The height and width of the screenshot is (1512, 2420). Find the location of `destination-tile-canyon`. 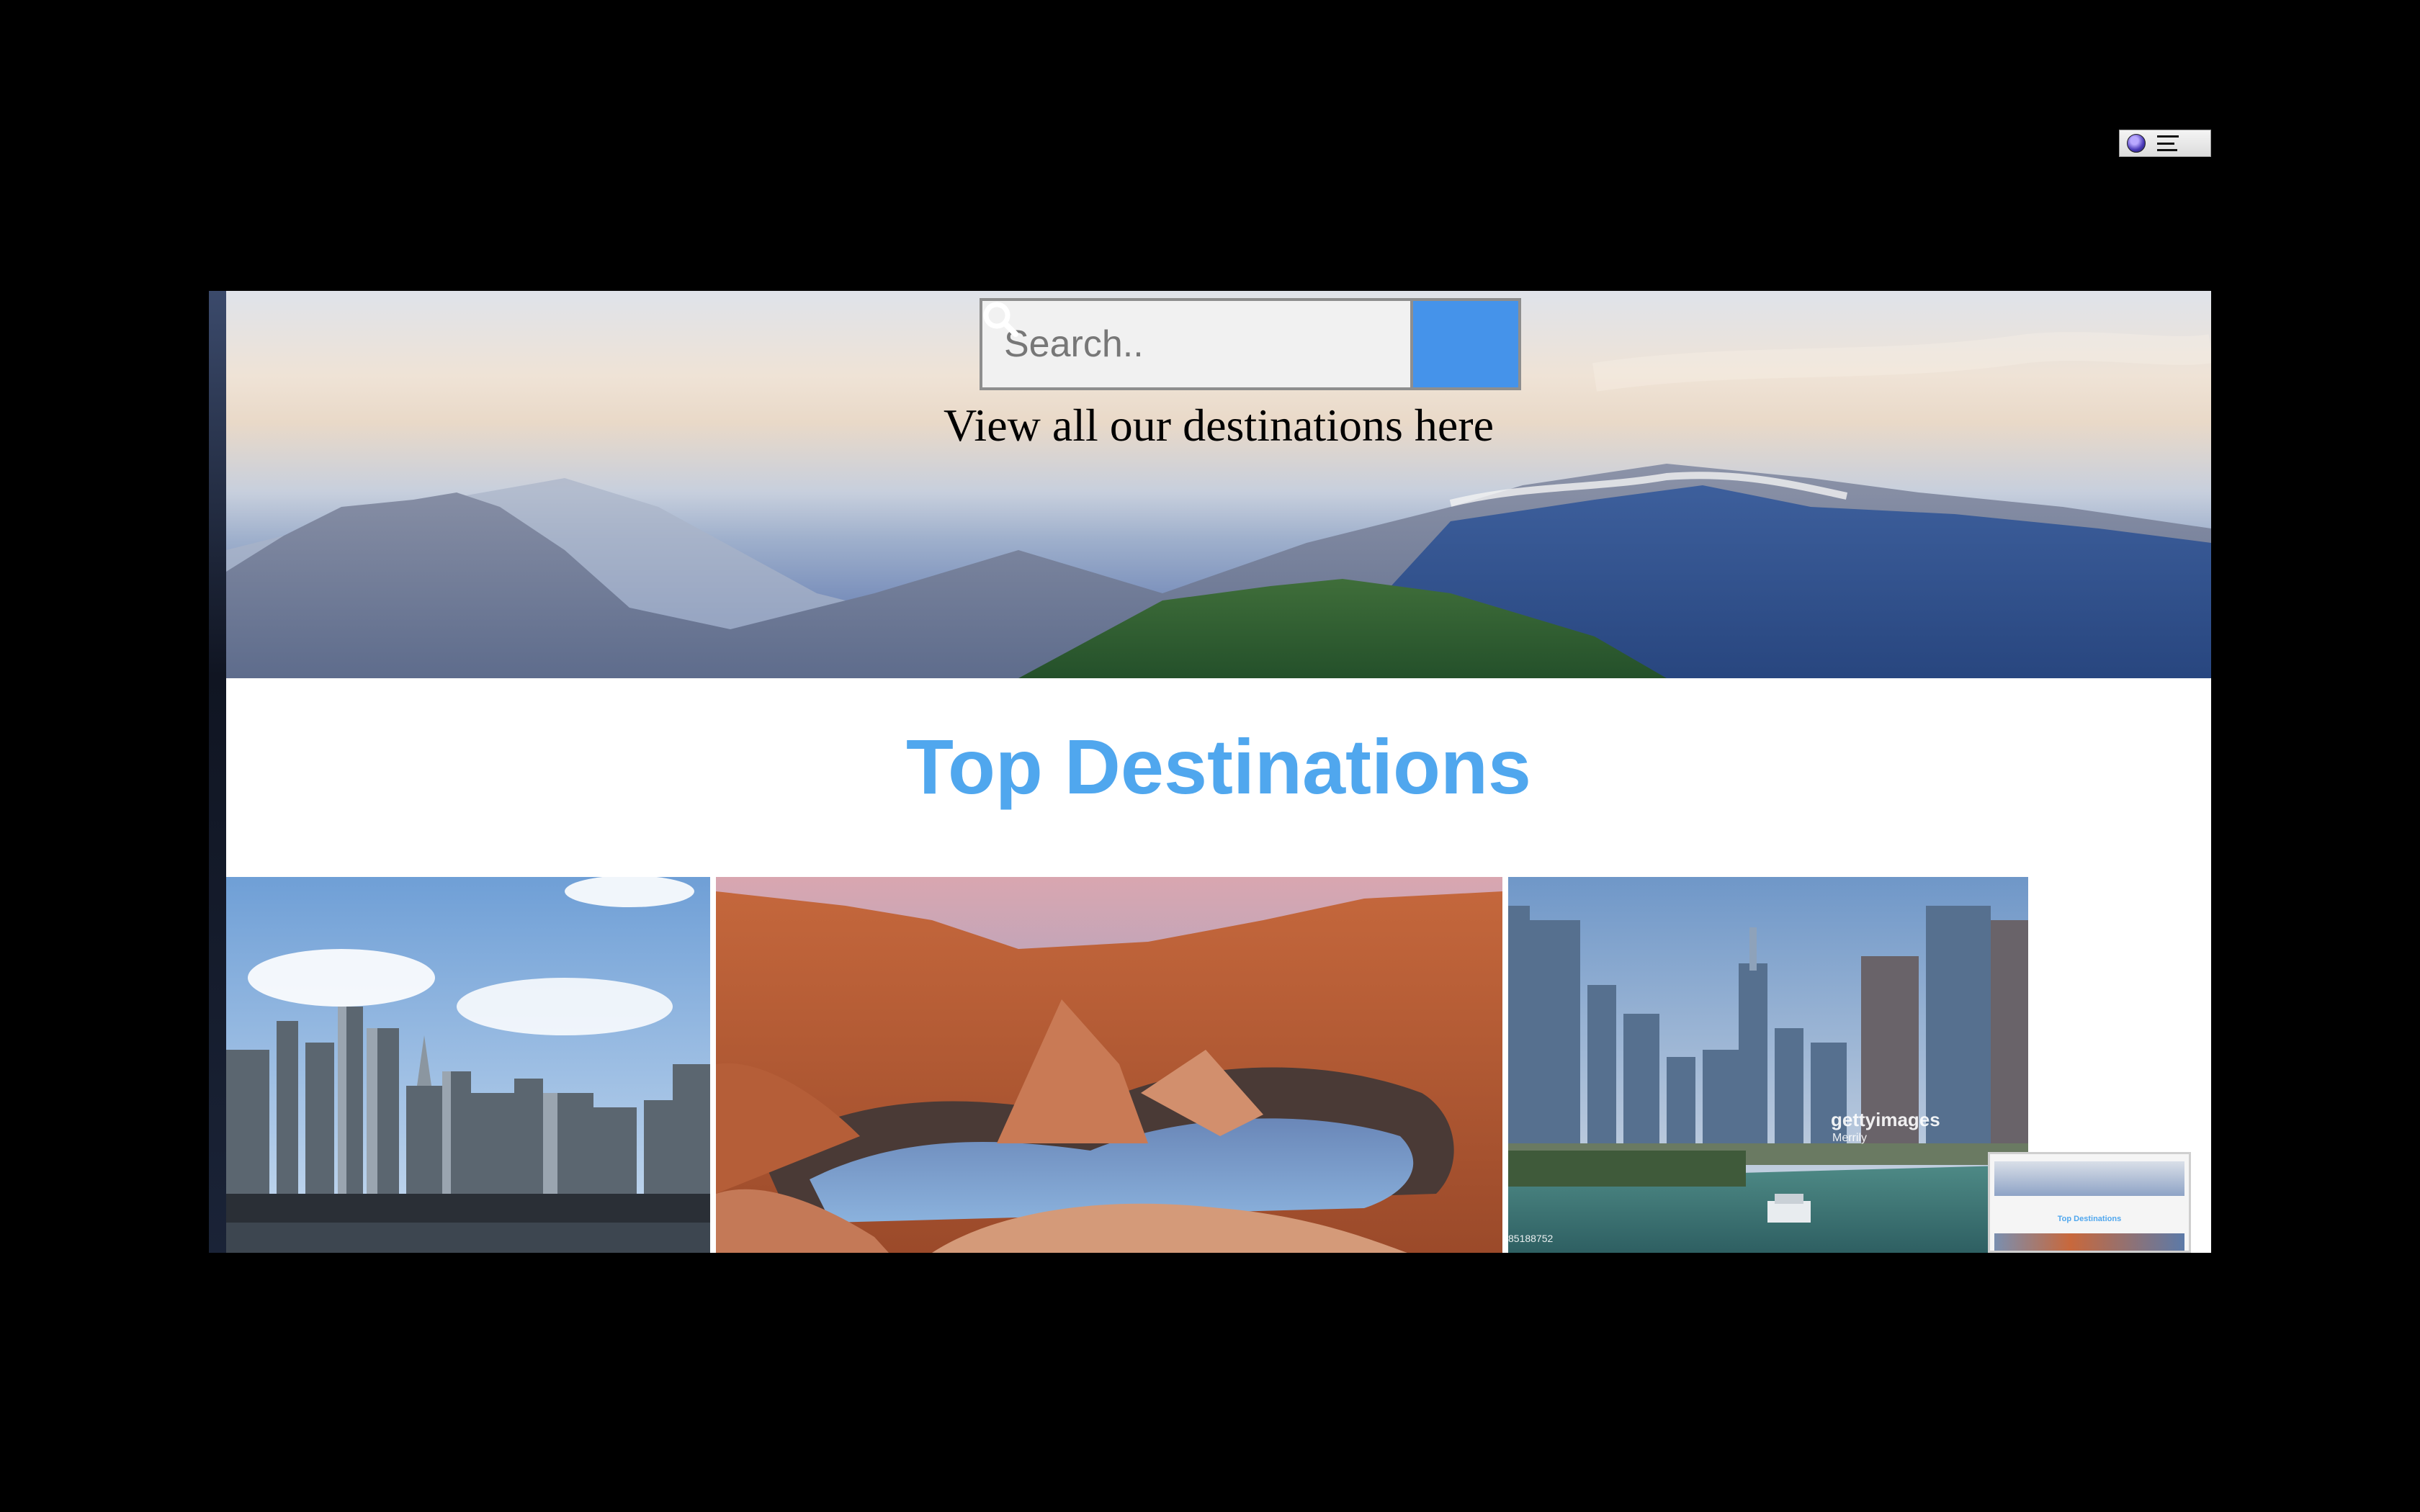

destination-tile-canyon is located at coordinates (1109, 1065).